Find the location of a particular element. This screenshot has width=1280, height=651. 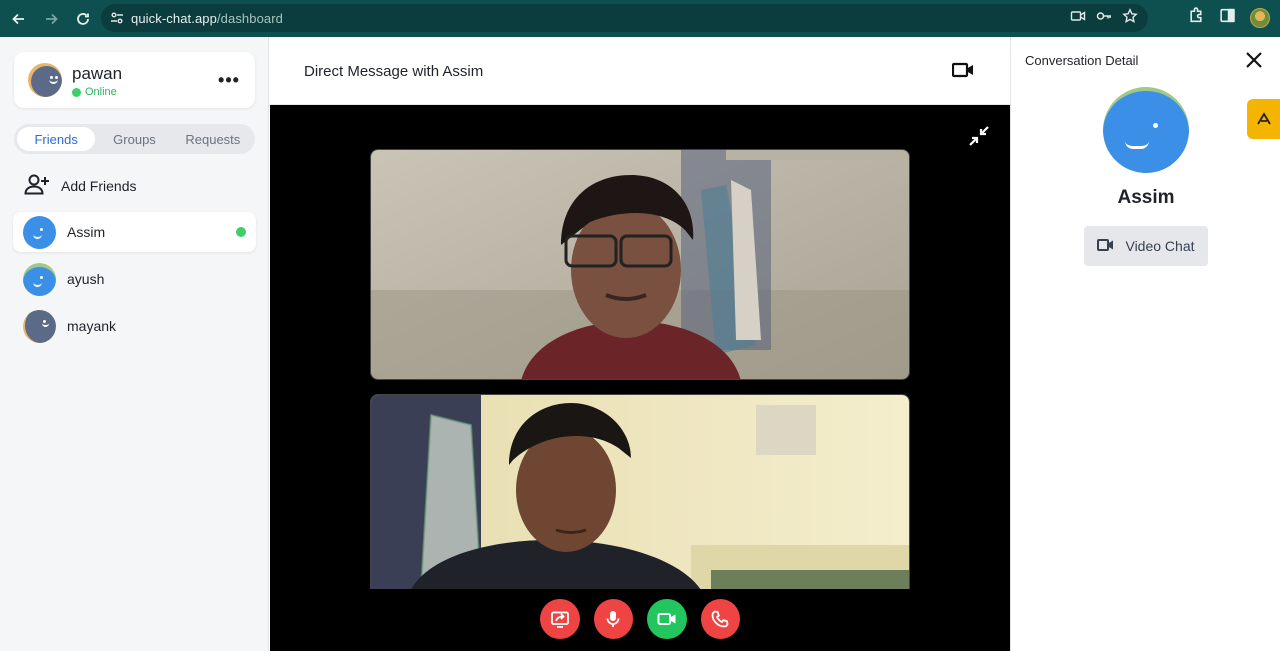

conversation-title: Direct Message with Assim is located at coordinates (394, 71).